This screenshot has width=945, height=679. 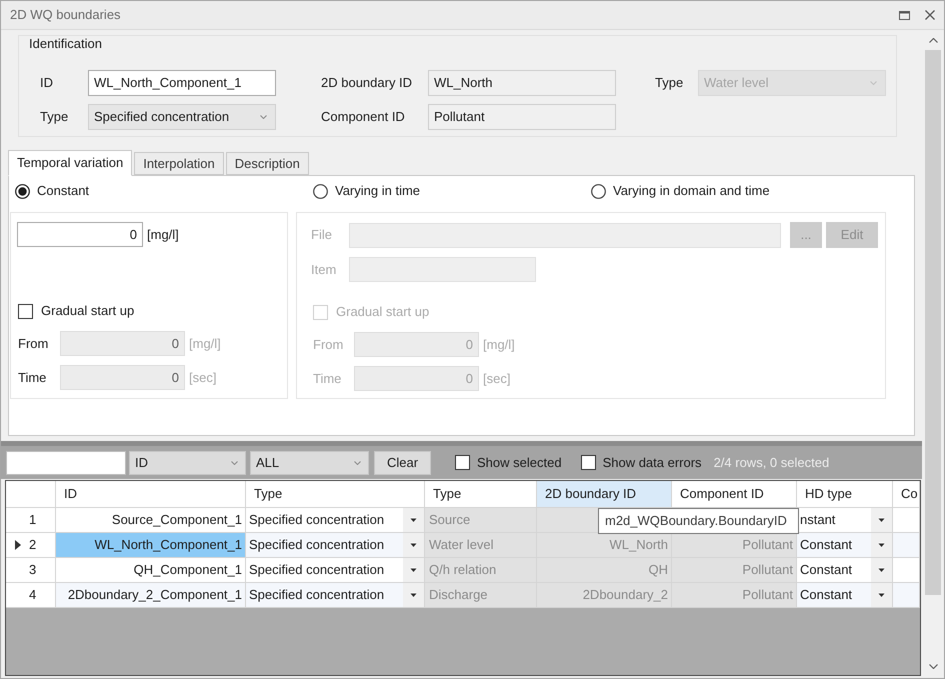 I want to click on row-header: 4, so click(x=31, y=595).